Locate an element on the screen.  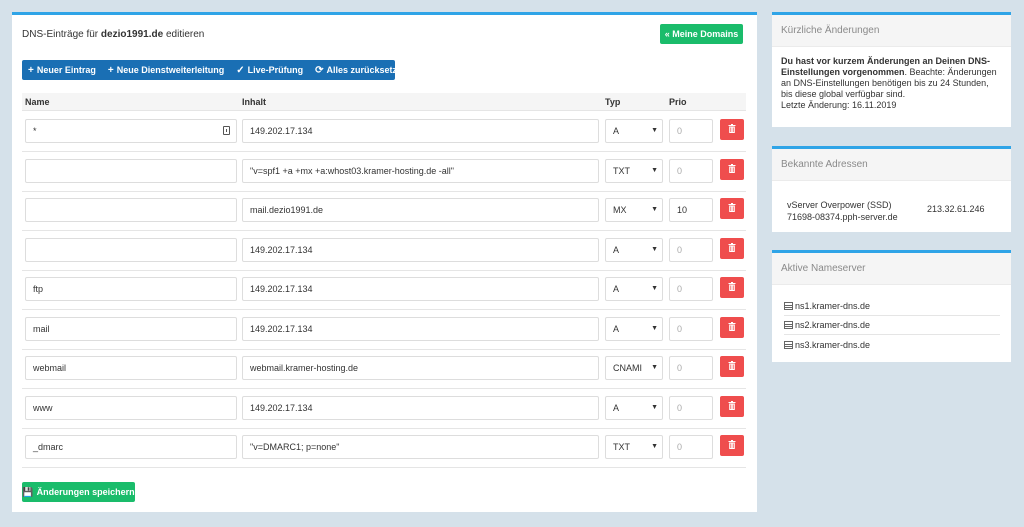
table-row: mail.dezio1991.de MX ▼ 10 is located at coordinates (384, 211).